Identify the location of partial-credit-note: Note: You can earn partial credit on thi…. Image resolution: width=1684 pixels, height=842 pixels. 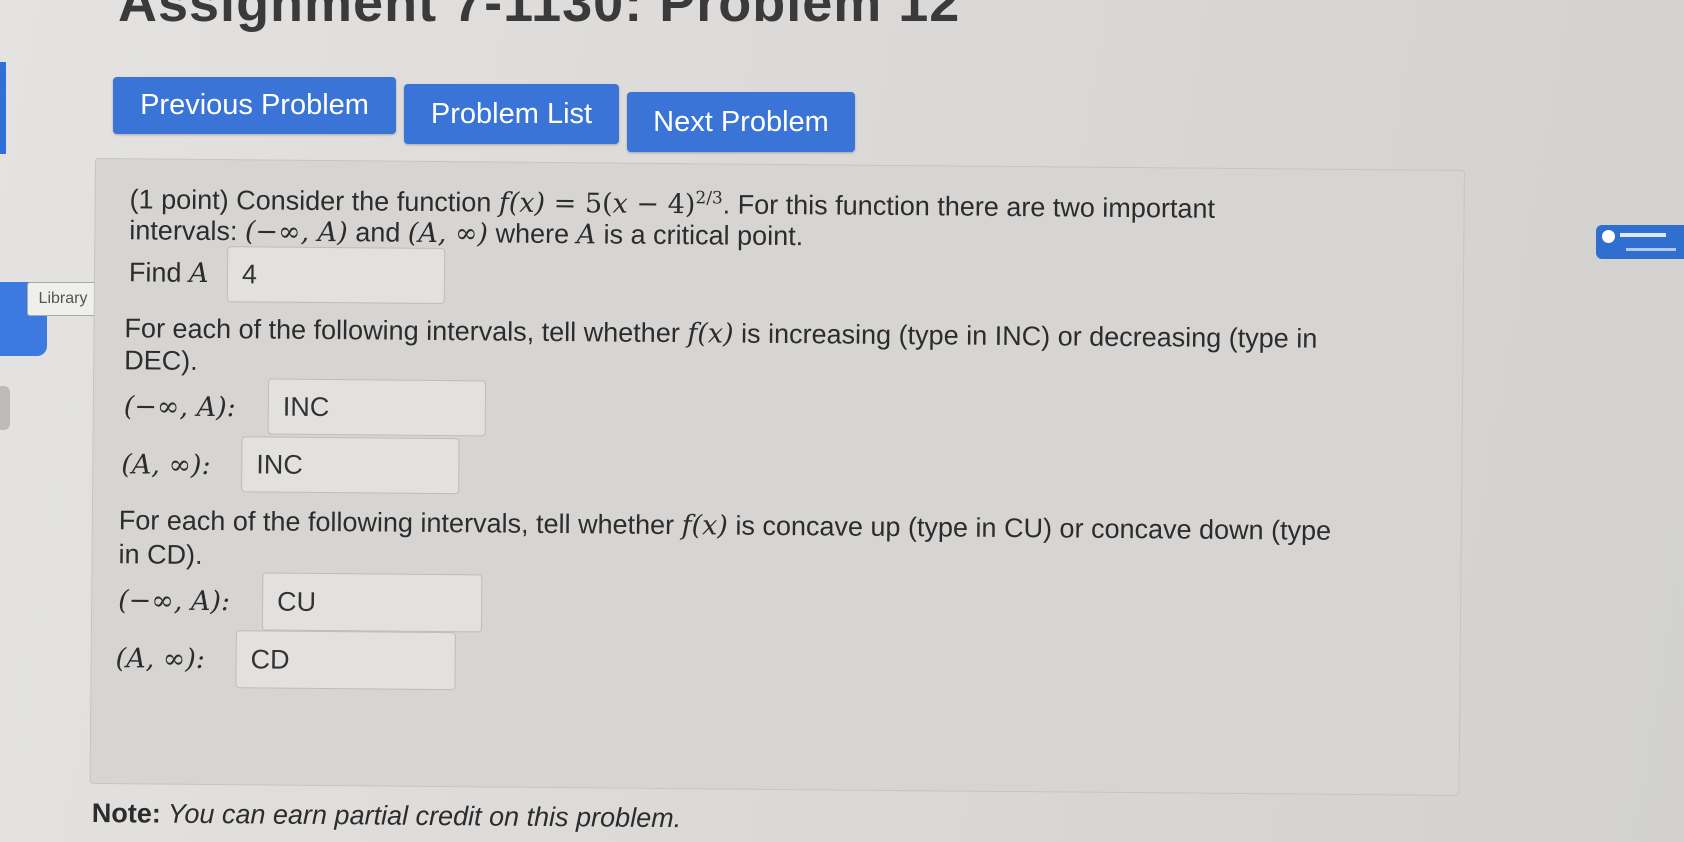
(387, 816).